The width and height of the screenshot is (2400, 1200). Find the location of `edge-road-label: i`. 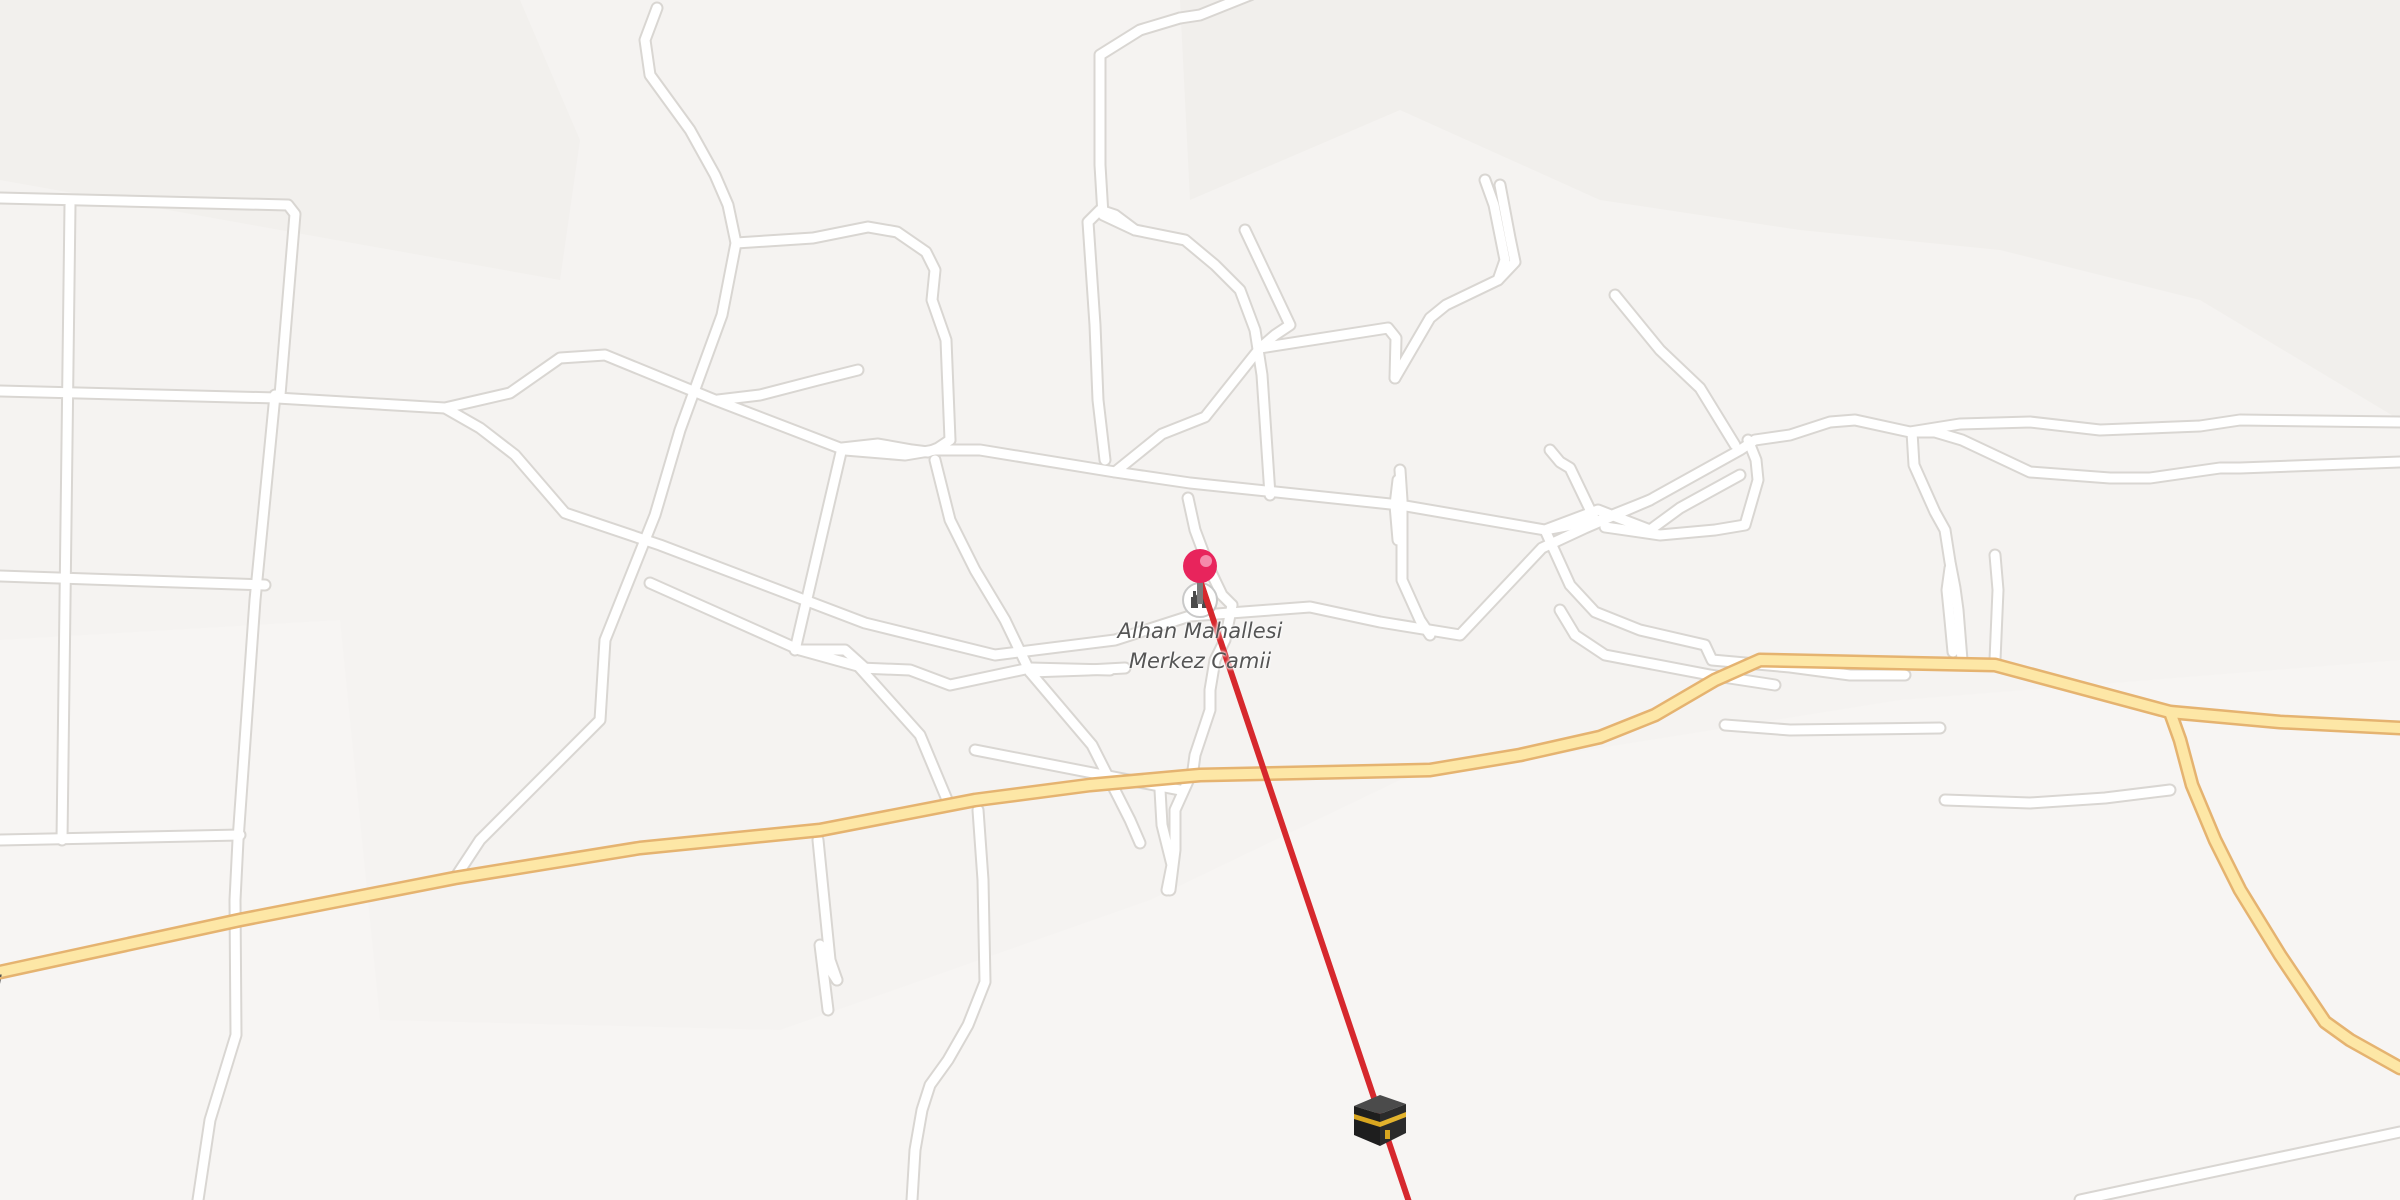

edge-road-label: i is located at coordinates (1, 984).